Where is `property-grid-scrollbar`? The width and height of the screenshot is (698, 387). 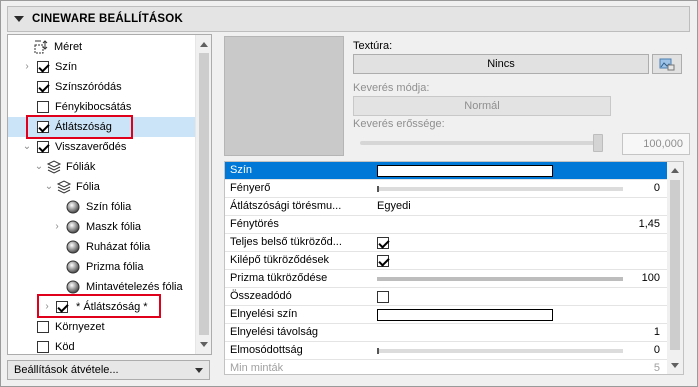
property-grid-scrollbar is located at coordinates (675, 268).